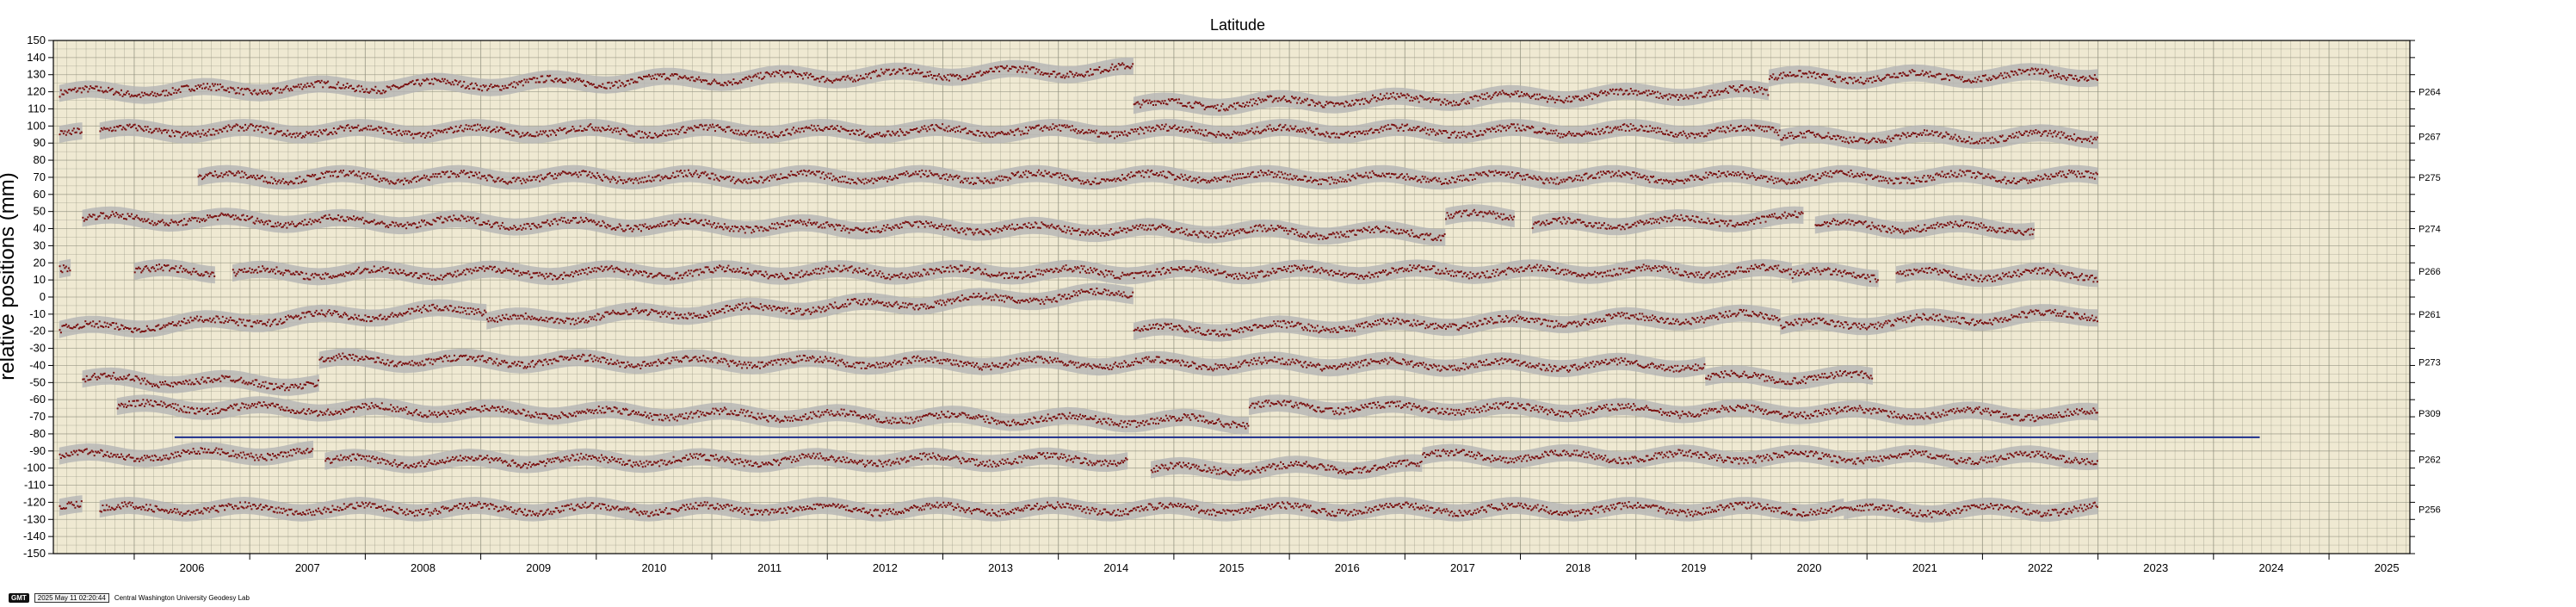 The image size is (2576, 607). Describe the element at coordinates (40, 262) in the screenshot. I see `y-tick-label: 20` at that location.